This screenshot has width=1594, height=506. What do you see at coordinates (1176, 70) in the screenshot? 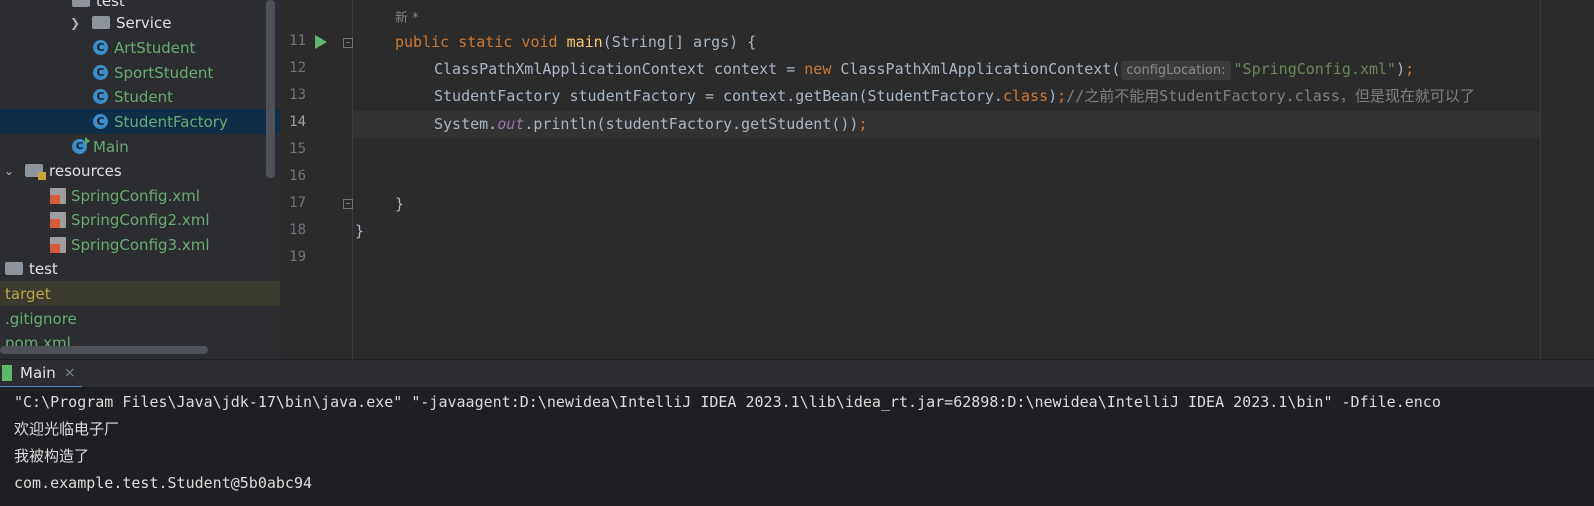
I see `parameter-hint: configLocation:` at bounding box center [1176, 70].